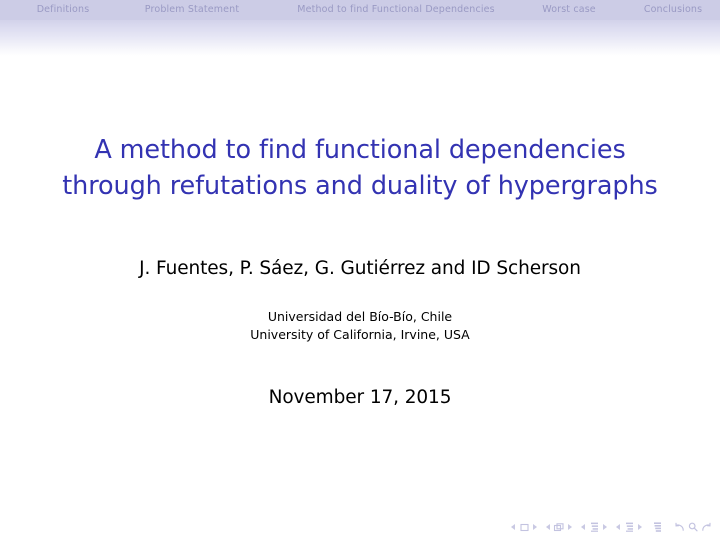  Describe the element at coordinates (360, 150) in the screenshot. I see `title-line-1: A method to find functional dependencies` at that location.